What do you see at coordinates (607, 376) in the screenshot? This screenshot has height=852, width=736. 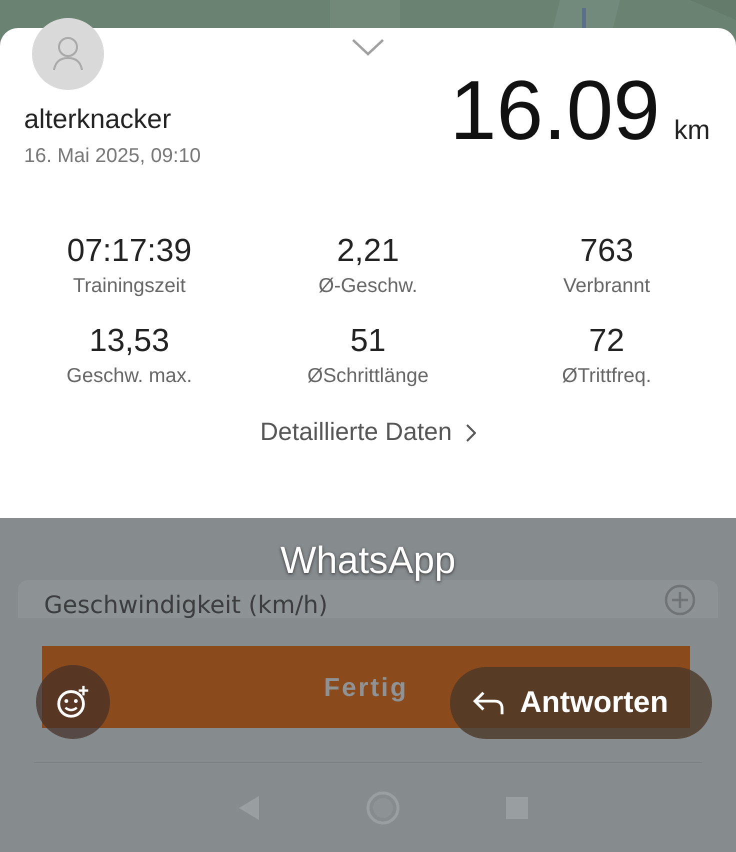 I see `stat-label: ØTrittfreq.` at bounding box center [607, 376].